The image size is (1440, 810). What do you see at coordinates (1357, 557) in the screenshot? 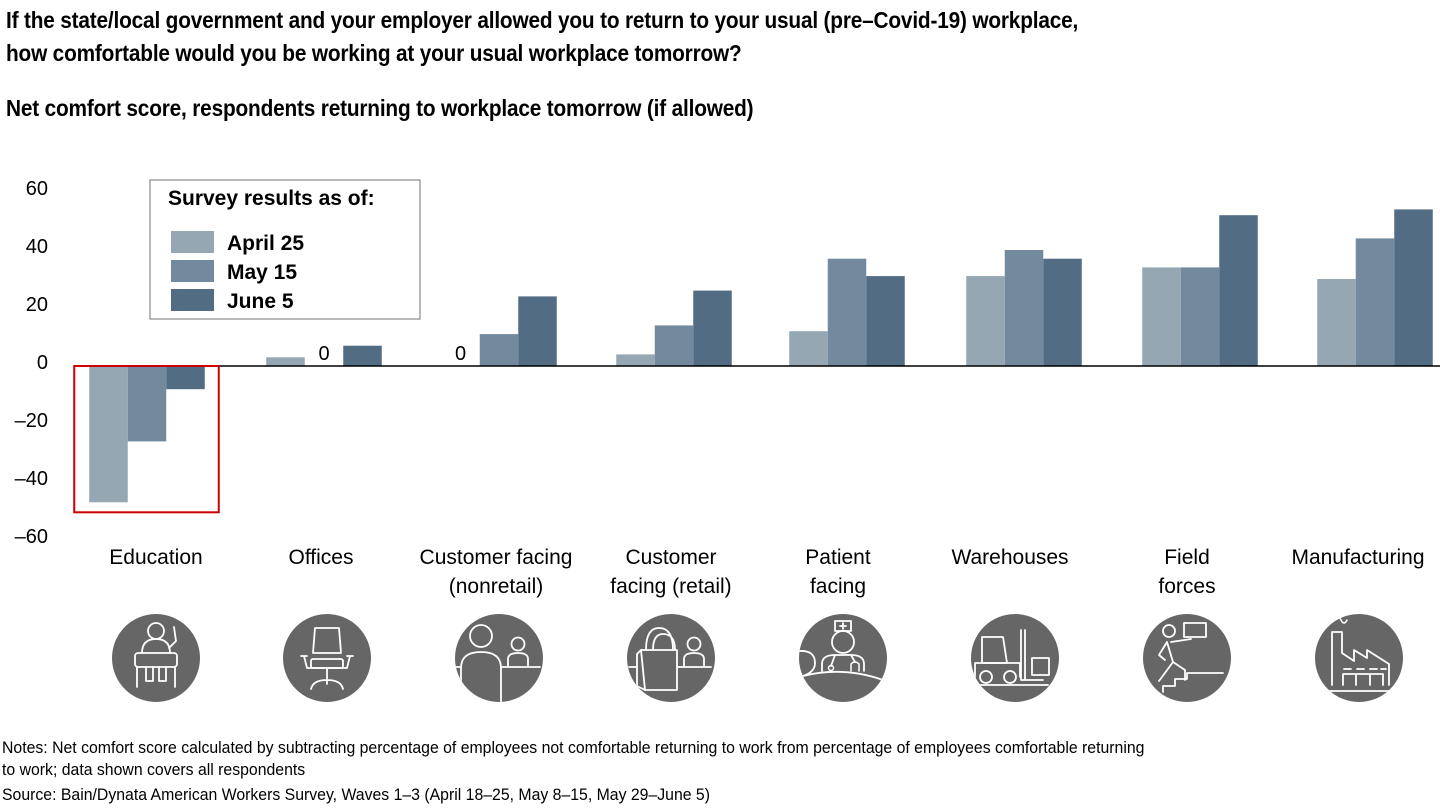
I see `category-label: Manufacturing` at bounding box center [1357, 557].